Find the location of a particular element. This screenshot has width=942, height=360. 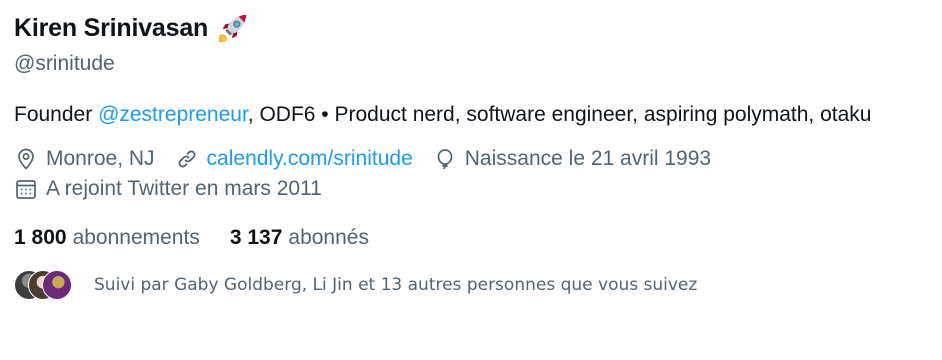

follower-avatars is located at coordinates (46, 285).